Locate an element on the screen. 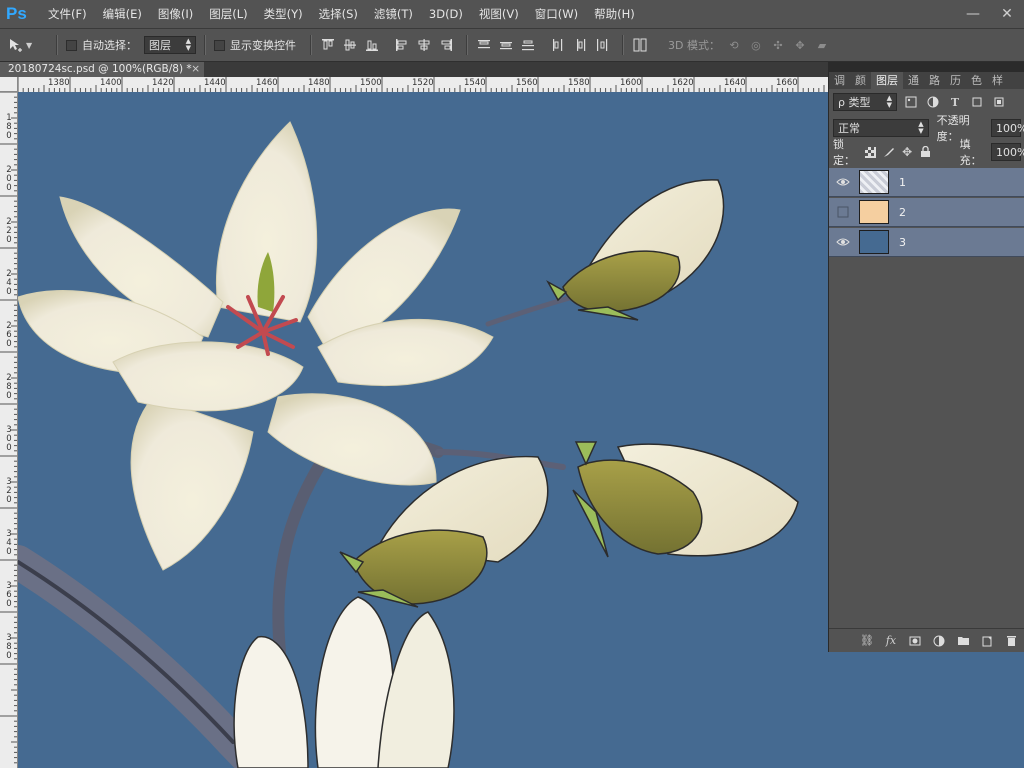 This screenshot has height=768, width=1024. distribute-hcenter-icon is located at coordinates (580, 45).